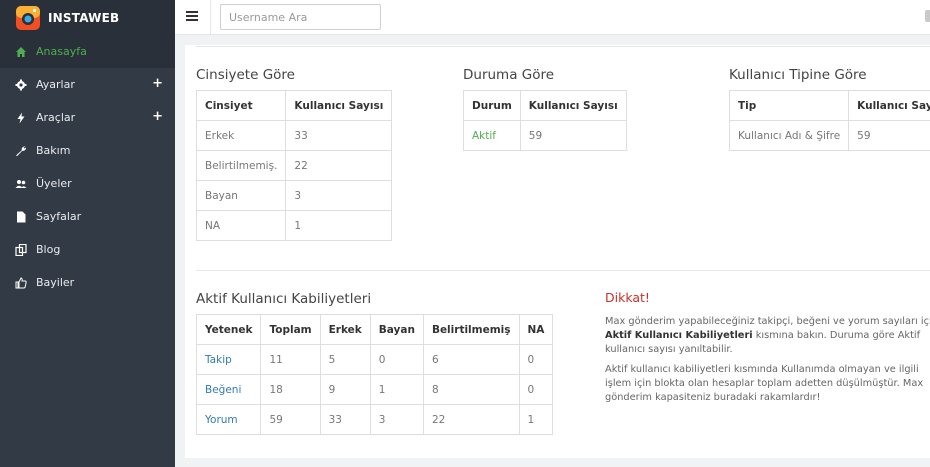 This screenshot has height=467, width=930. Describe the element at coordinates (798, 75) in the screenshot. I see `usertype-section-title: Kullanıcı Tipine Göre` at that location.